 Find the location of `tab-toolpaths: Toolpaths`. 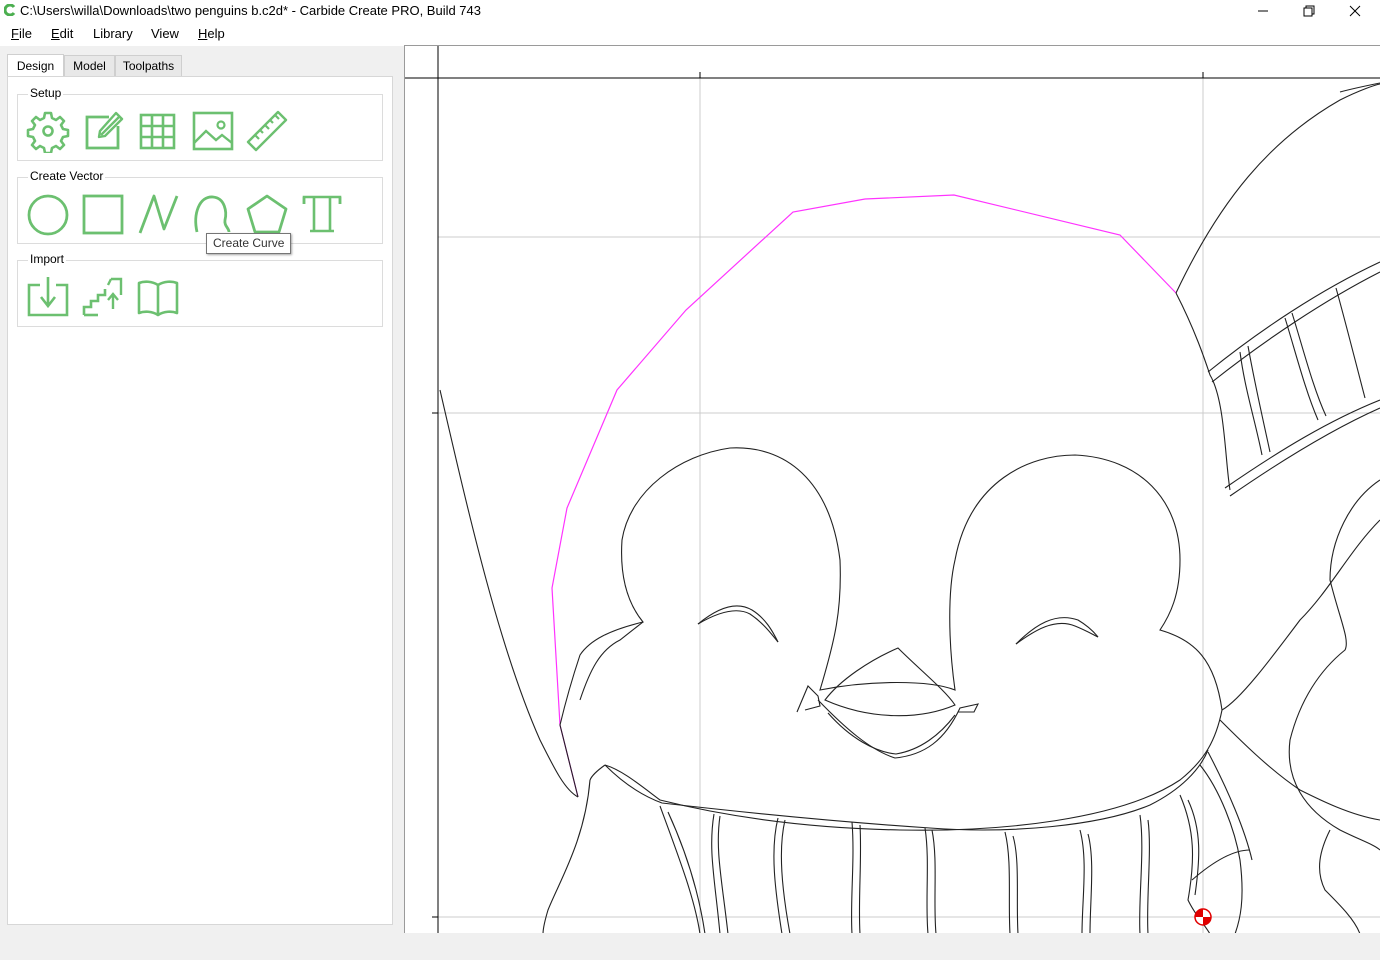

tab-toolpaths: Toolpaths is located at coordinates (148, 65).